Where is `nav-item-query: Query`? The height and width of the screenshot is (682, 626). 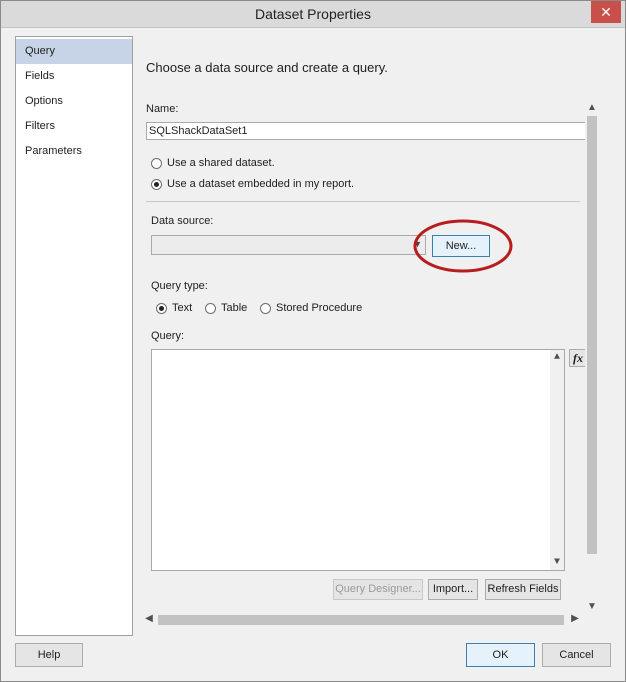
nav-item-query: Query is located at coordinates (74, 51).